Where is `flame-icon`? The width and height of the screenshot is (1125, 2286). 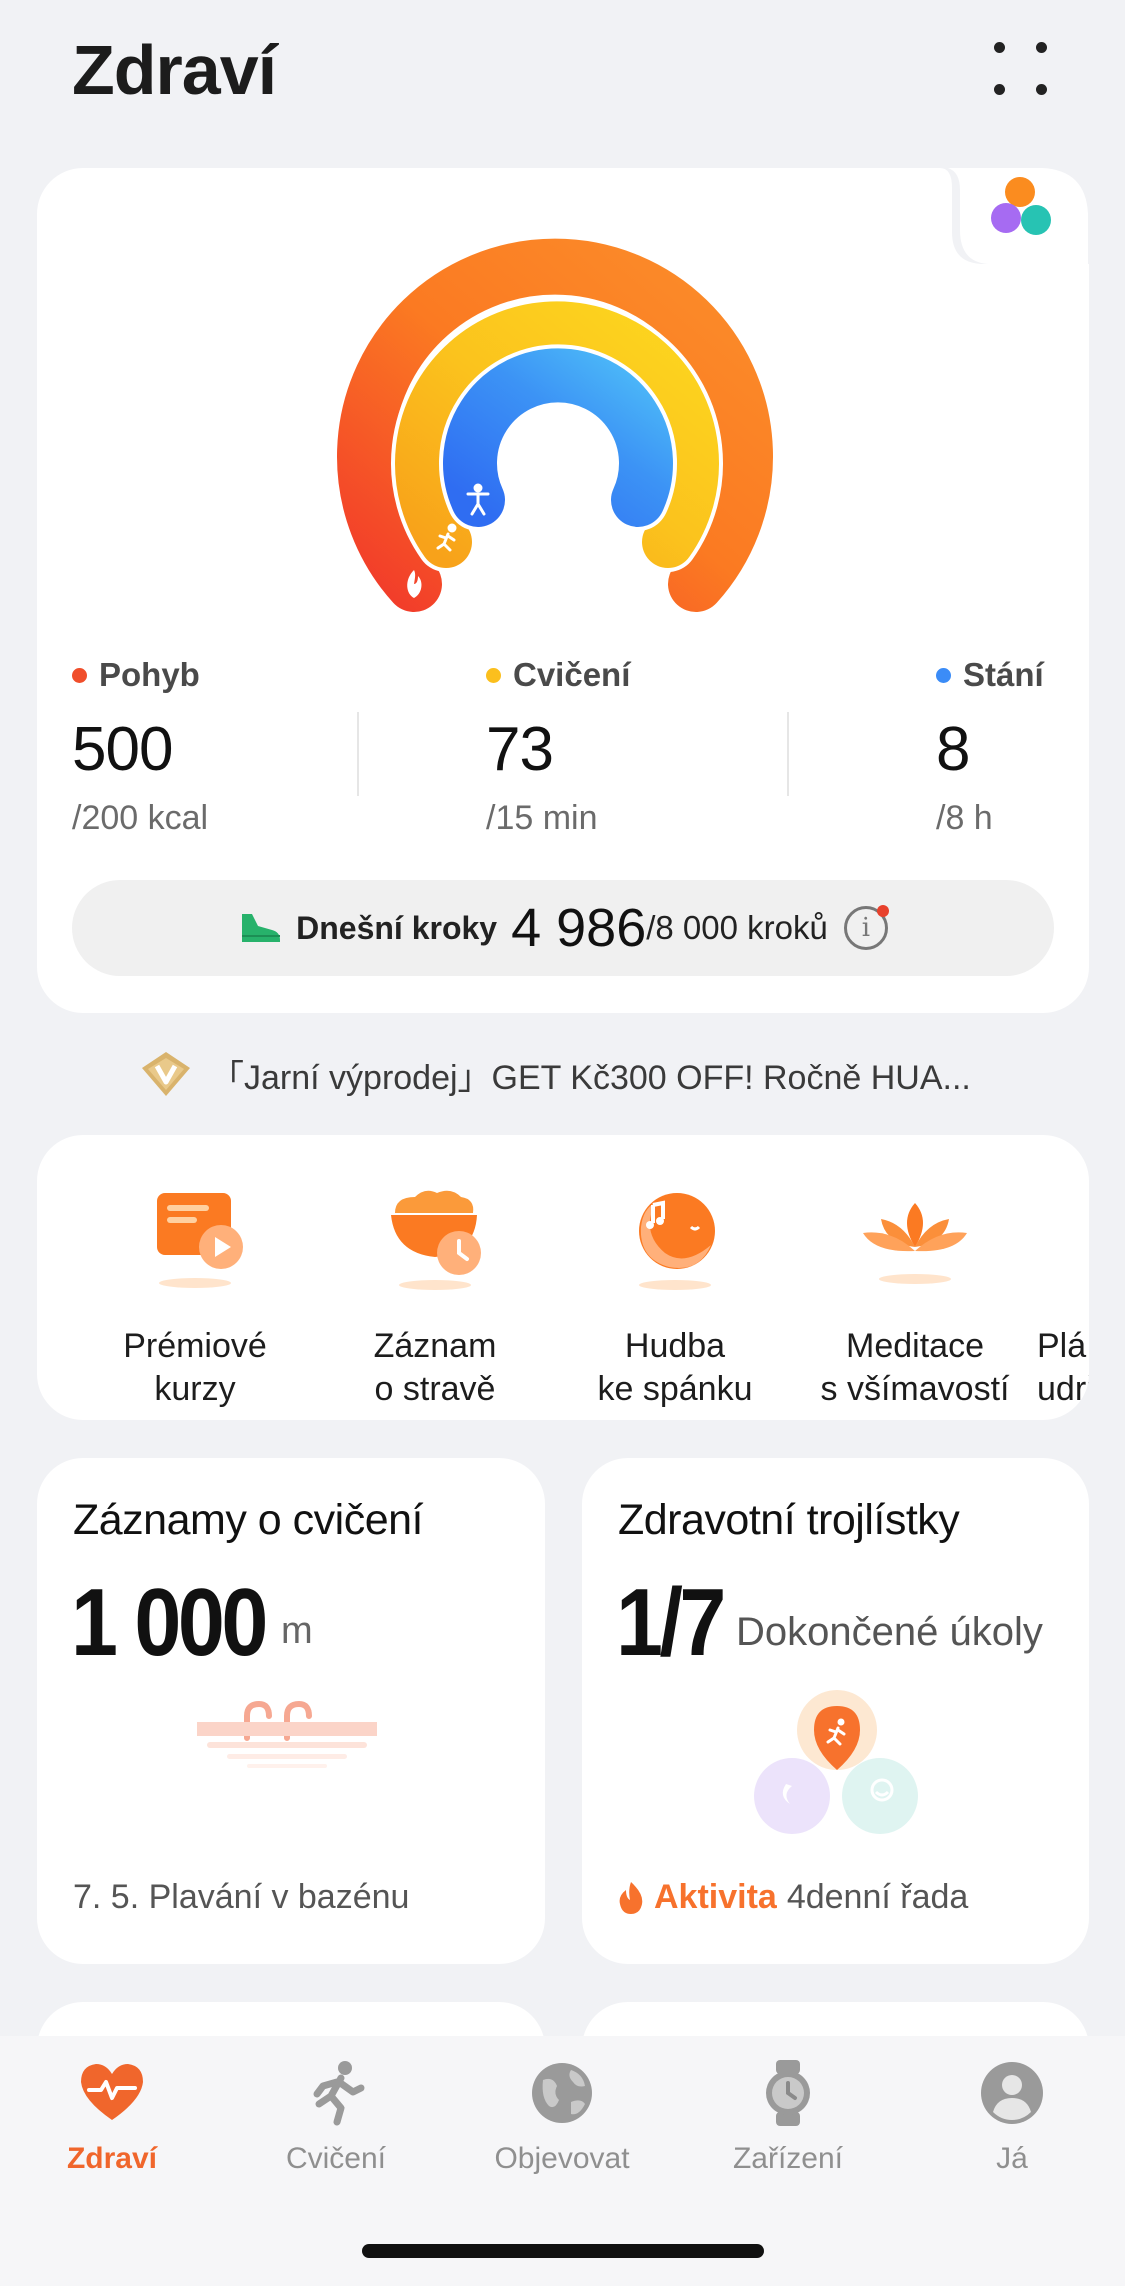 flame-icon is located at coordinates (631, 1897).